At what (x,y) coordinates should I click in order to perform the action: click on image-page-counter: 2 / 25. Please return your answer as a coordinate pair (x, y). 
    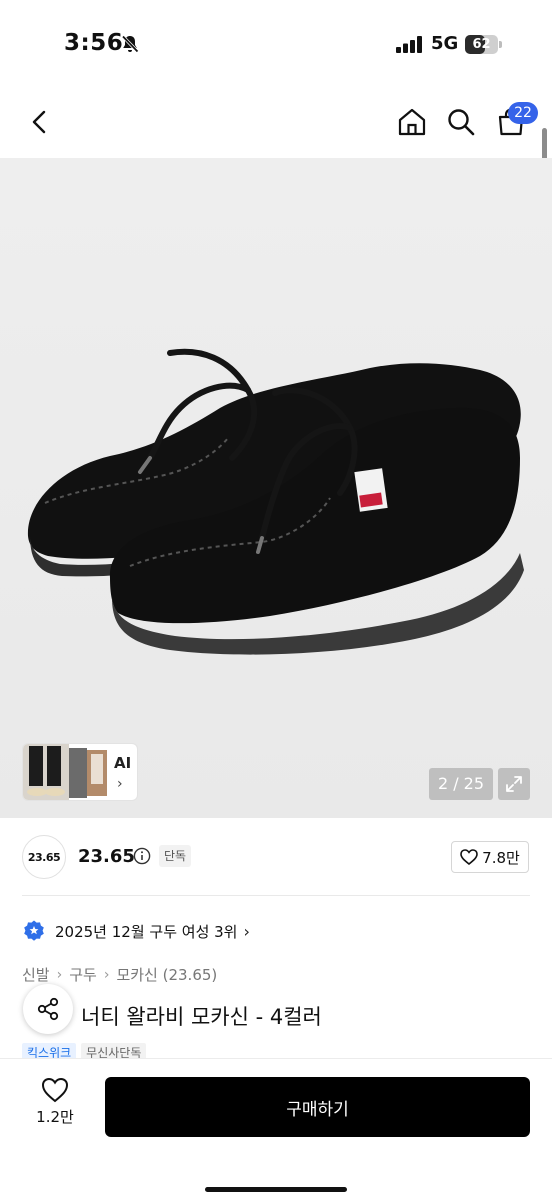
    Looking at the image, I should click on (461, 784).